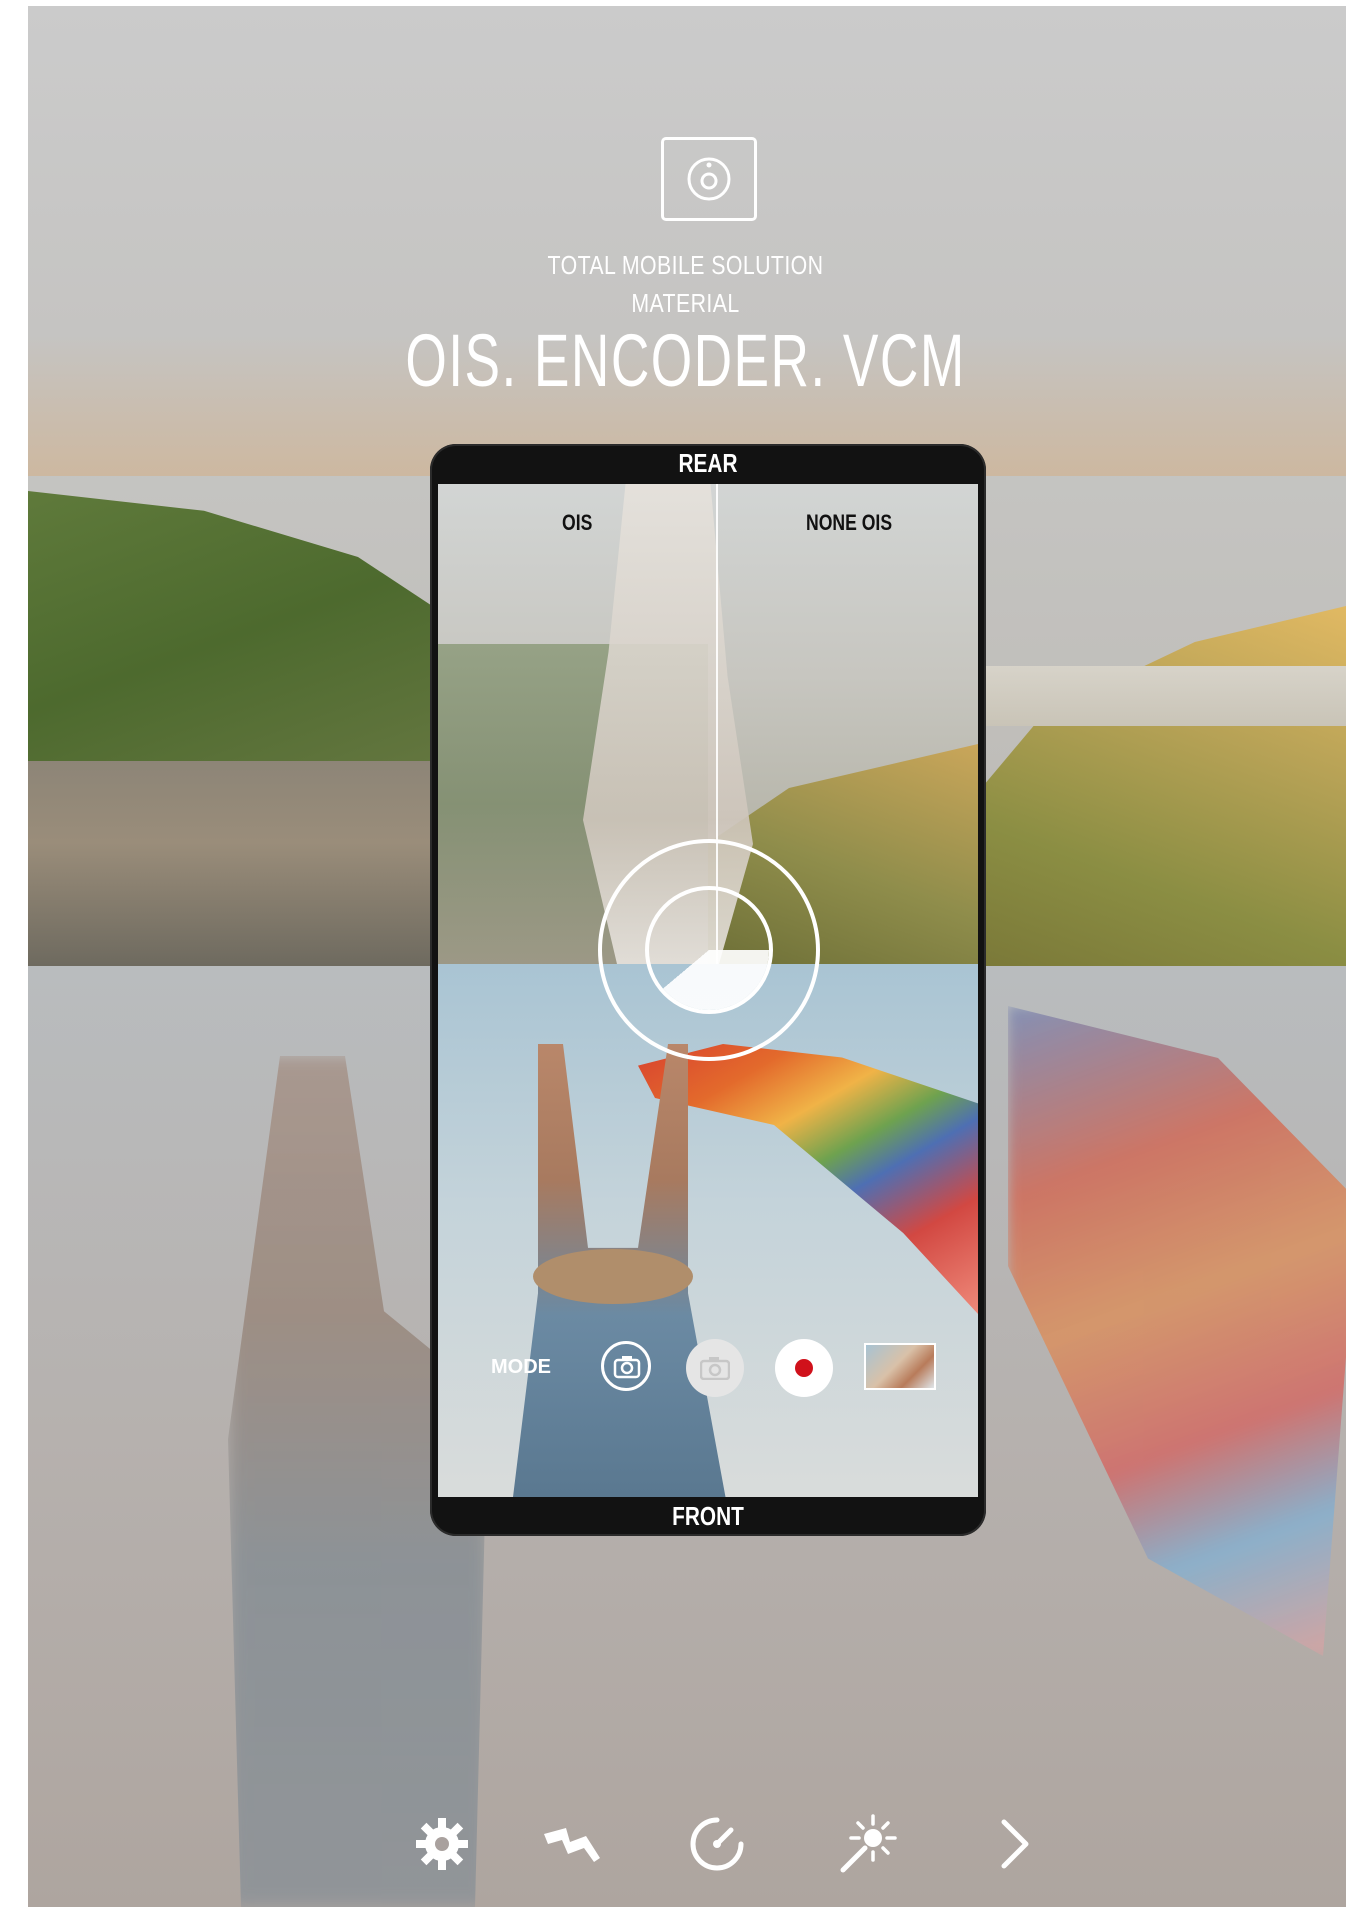 The image size is (1371, 1907). I want to click on record-dot-icon, so click(804, 1368).